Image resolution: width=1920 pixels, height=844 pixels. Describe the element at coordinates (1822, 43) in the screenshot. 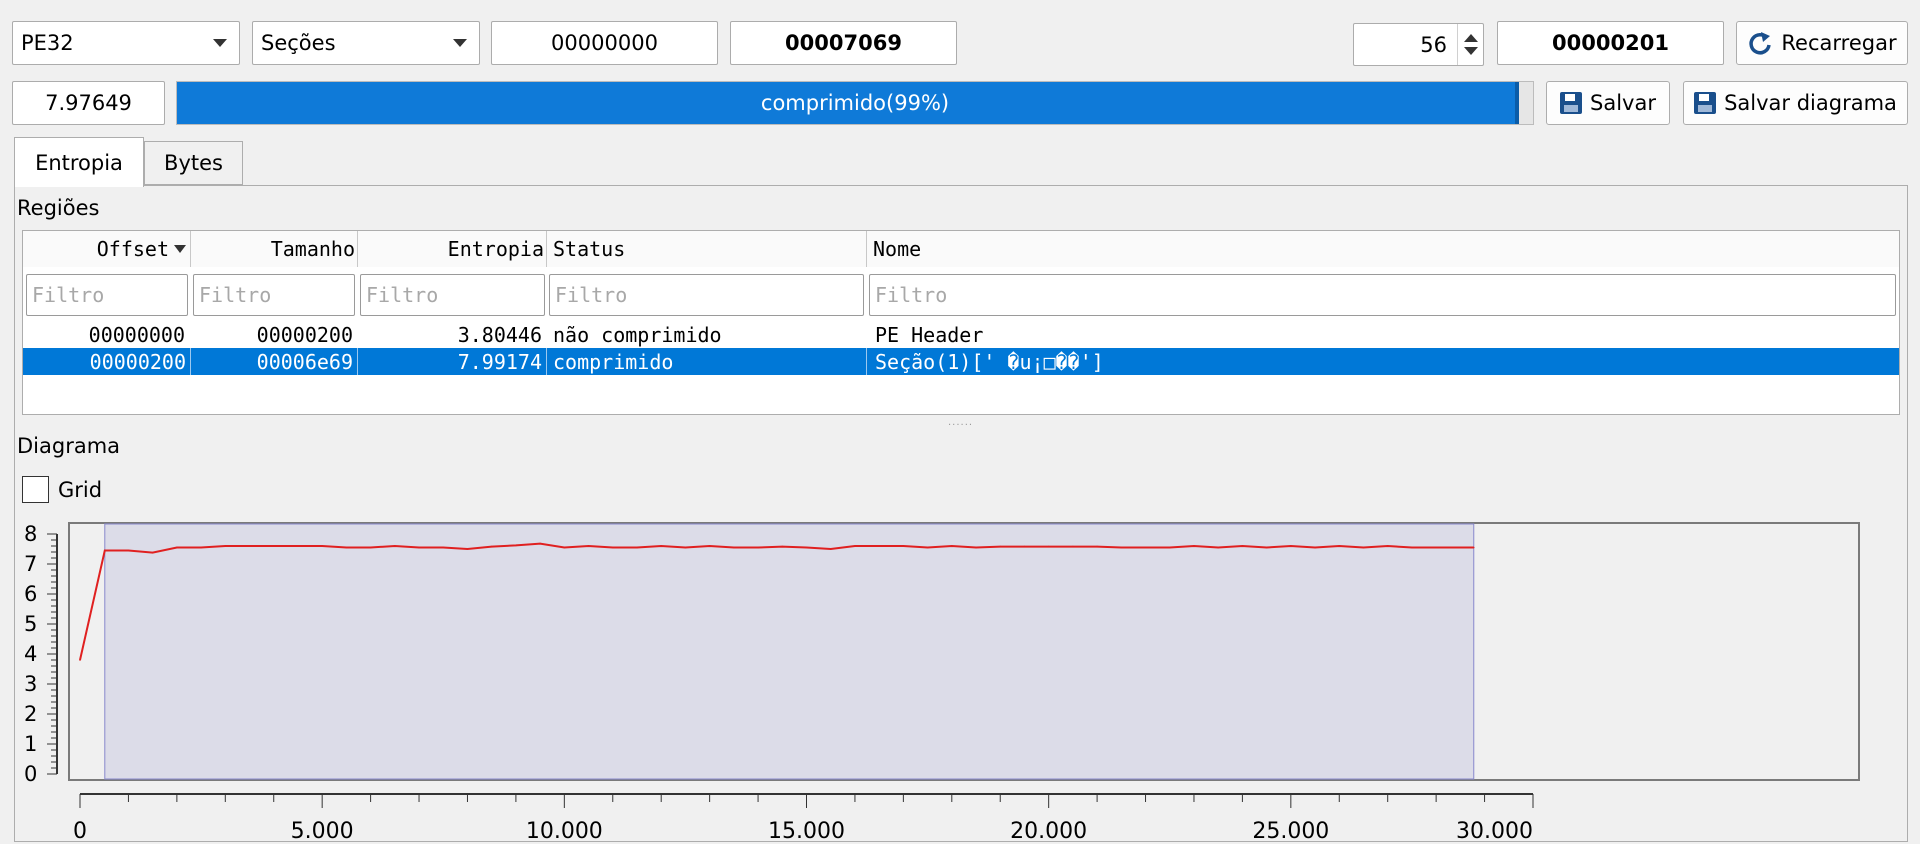

I see `reload-button: Recarregar` at that location.